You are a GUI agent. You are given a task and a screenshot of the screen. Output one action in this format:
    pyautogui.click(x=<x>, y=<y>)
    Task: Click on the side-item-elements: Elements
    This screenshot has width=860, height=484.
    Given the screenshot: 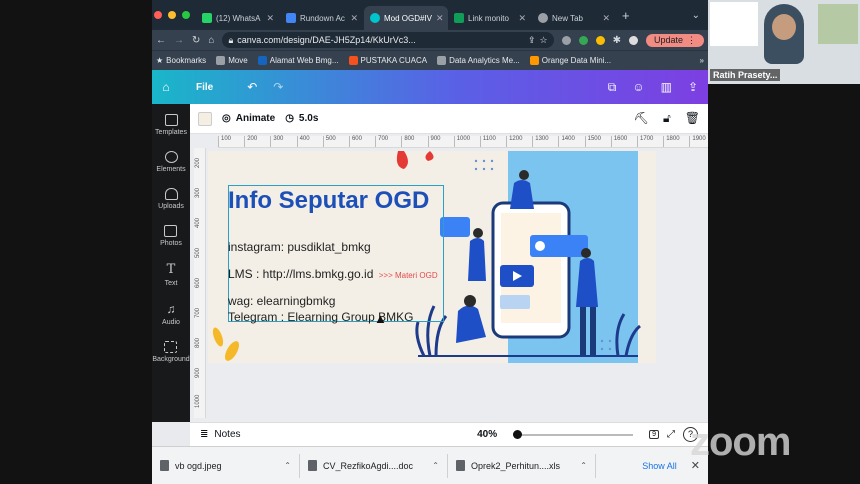 What is the action you would take?
    pyautogui.click(x=171, y=162)
    